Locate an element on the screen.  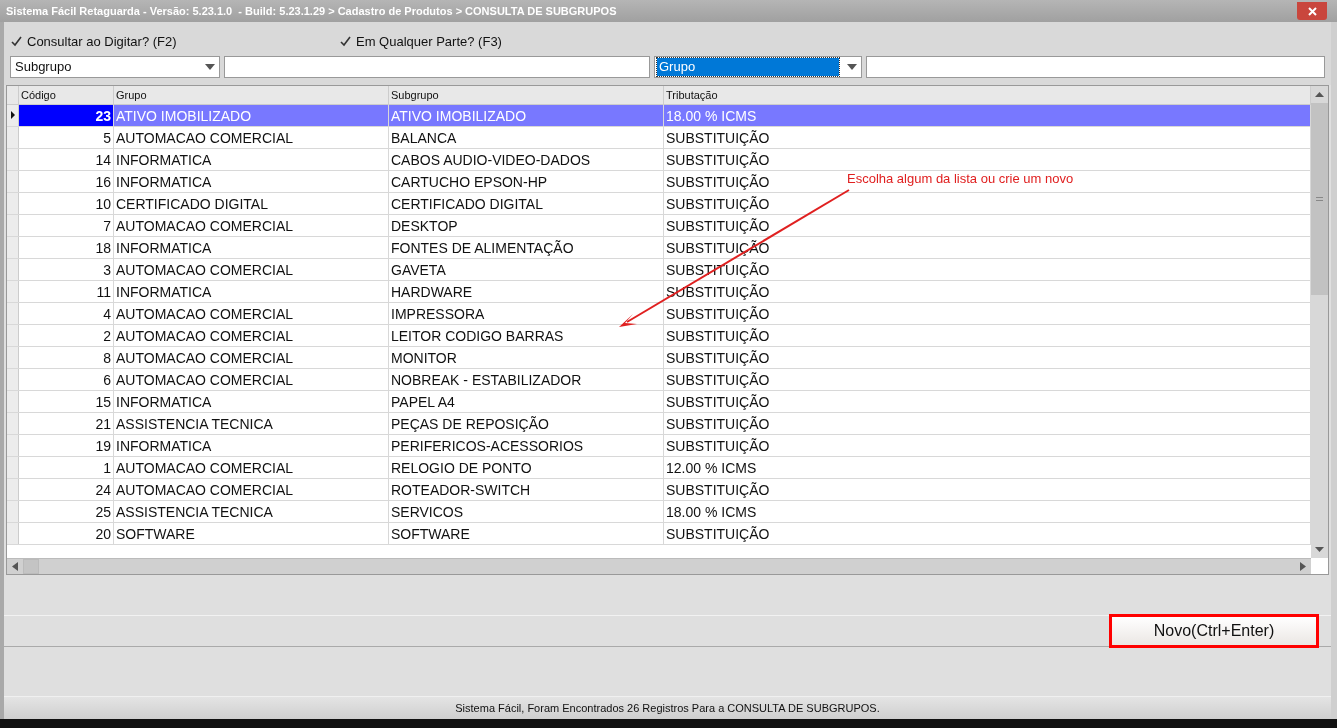
checkbox-label: Consultar ao Digitar? (F2) is located at coordinates (102, 42).